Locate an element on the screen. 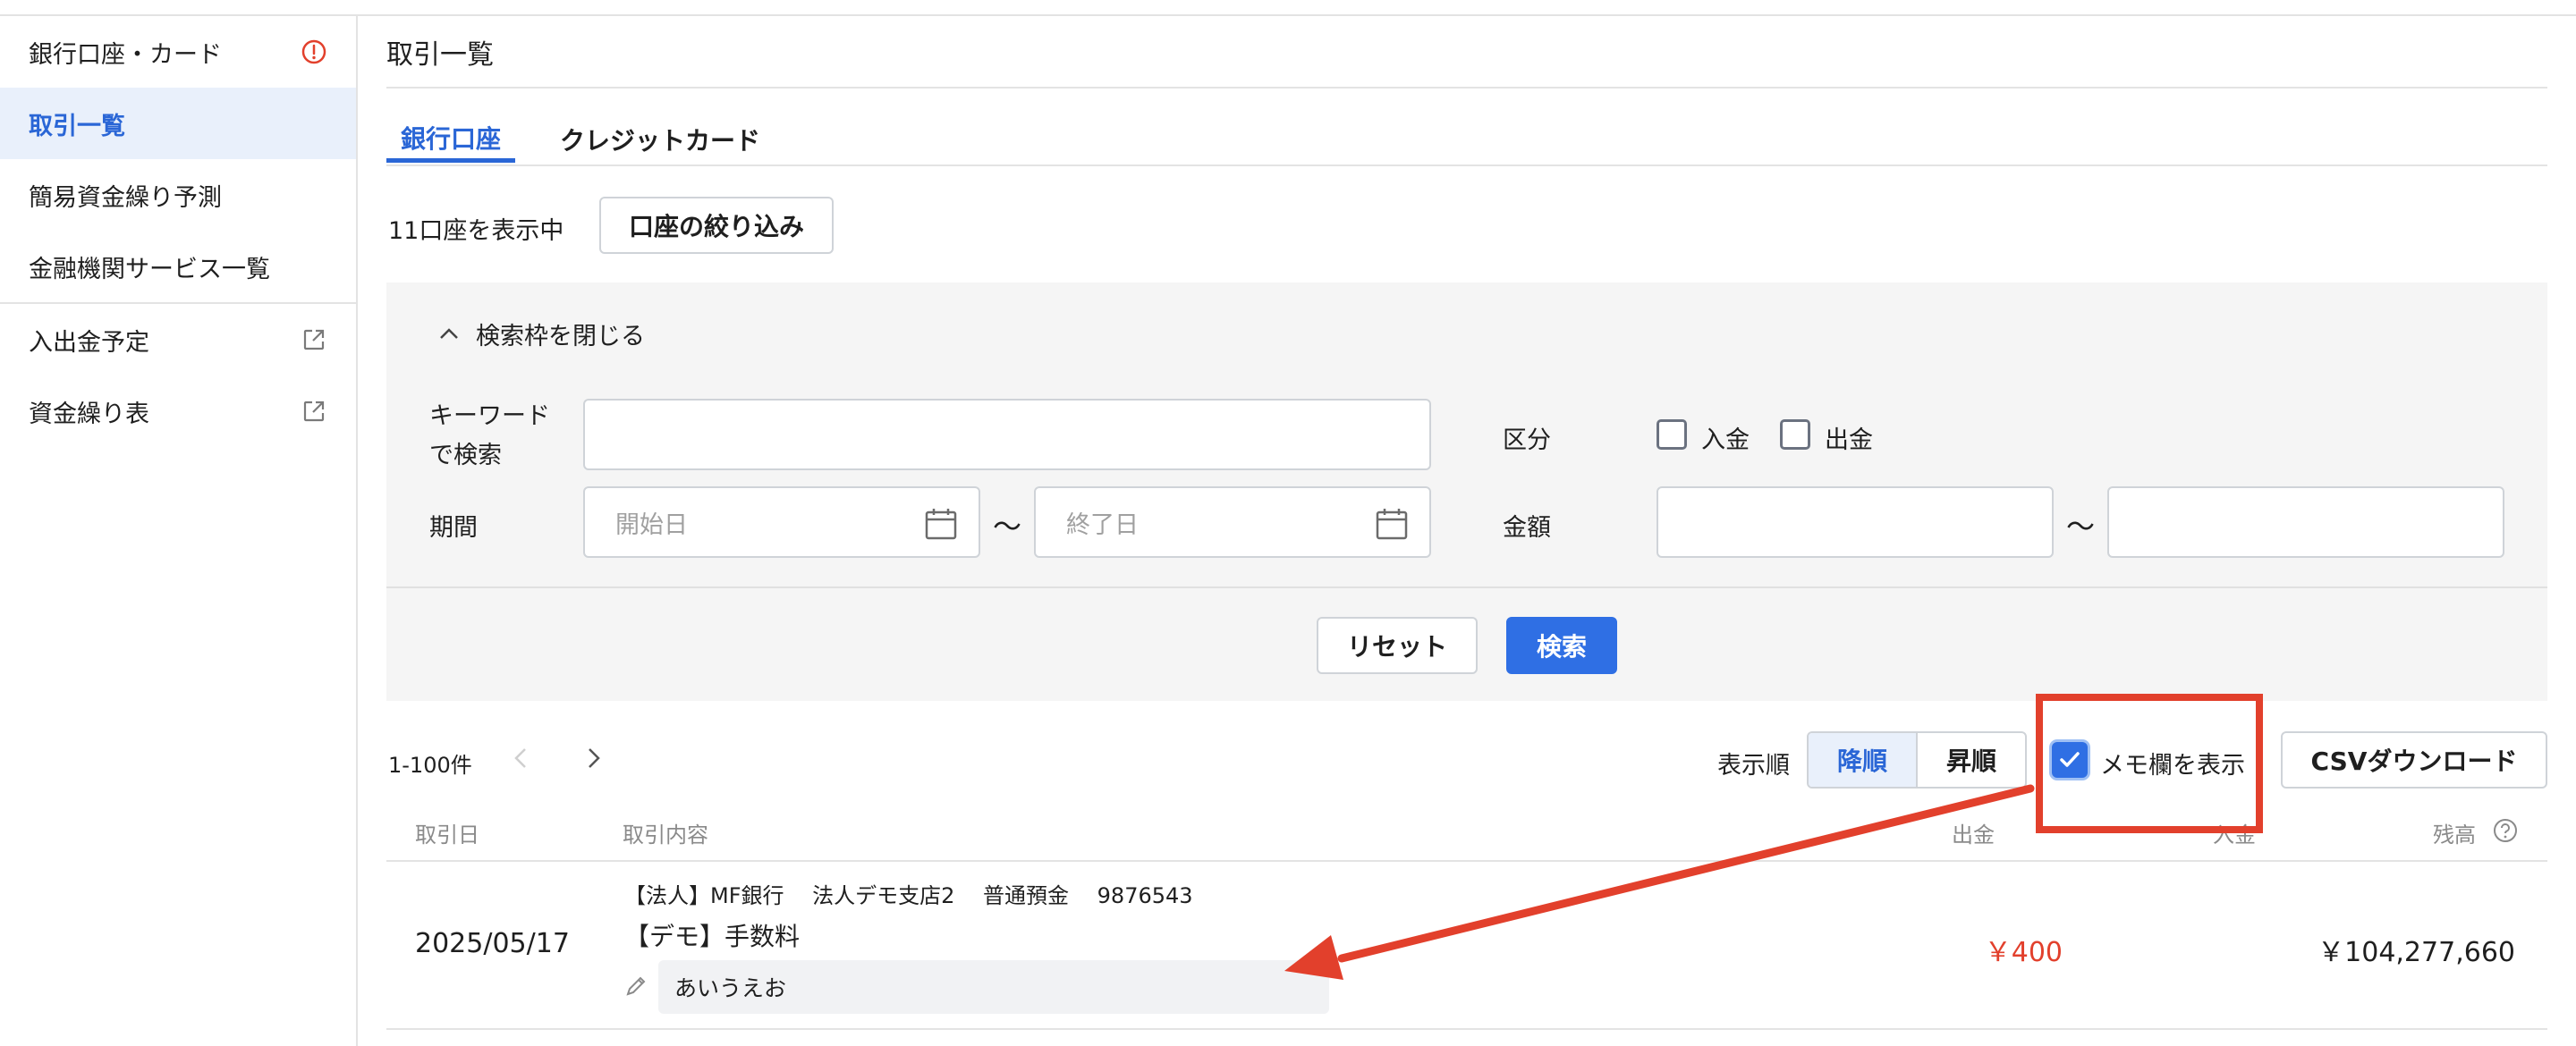  withdrawal-checkbox is located at coordinates (1795, 435).